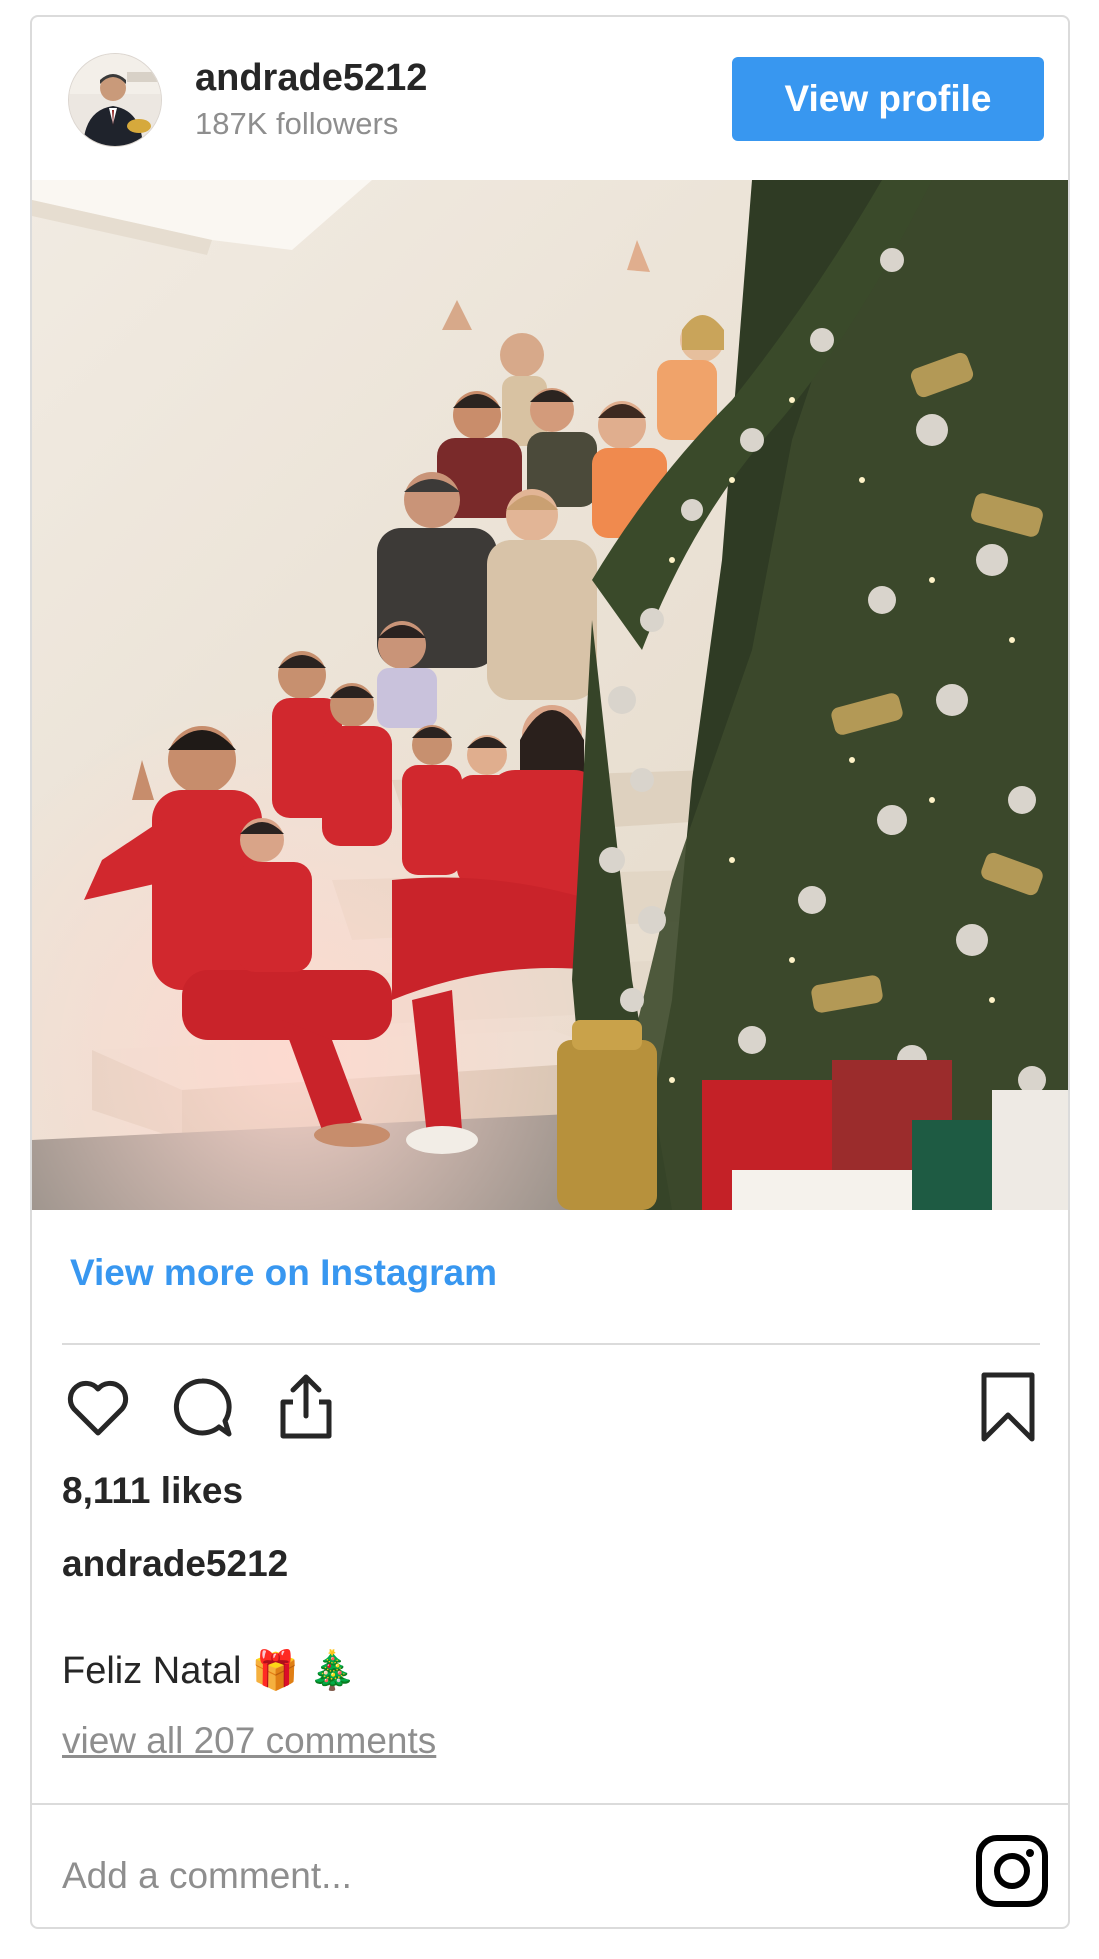 The image size is (1099, 1959). What do you see at coordinates (152, 1670) in the screenshot?
I see `caption-text: Feliz Natal` at bounding box center [152, 1670].